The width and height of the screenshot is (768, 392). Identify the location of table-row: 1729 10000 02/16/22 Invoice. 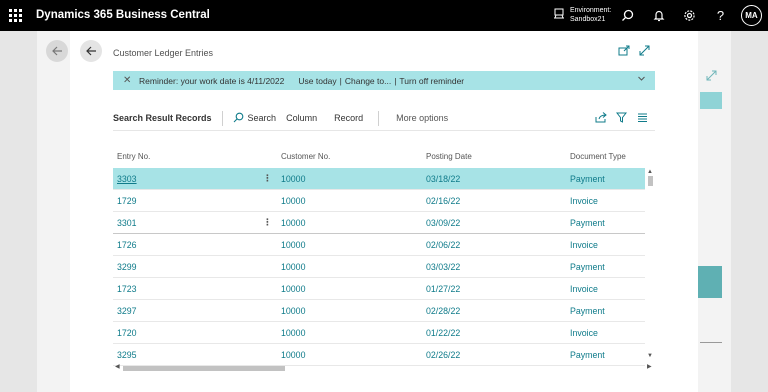
(379, 201).